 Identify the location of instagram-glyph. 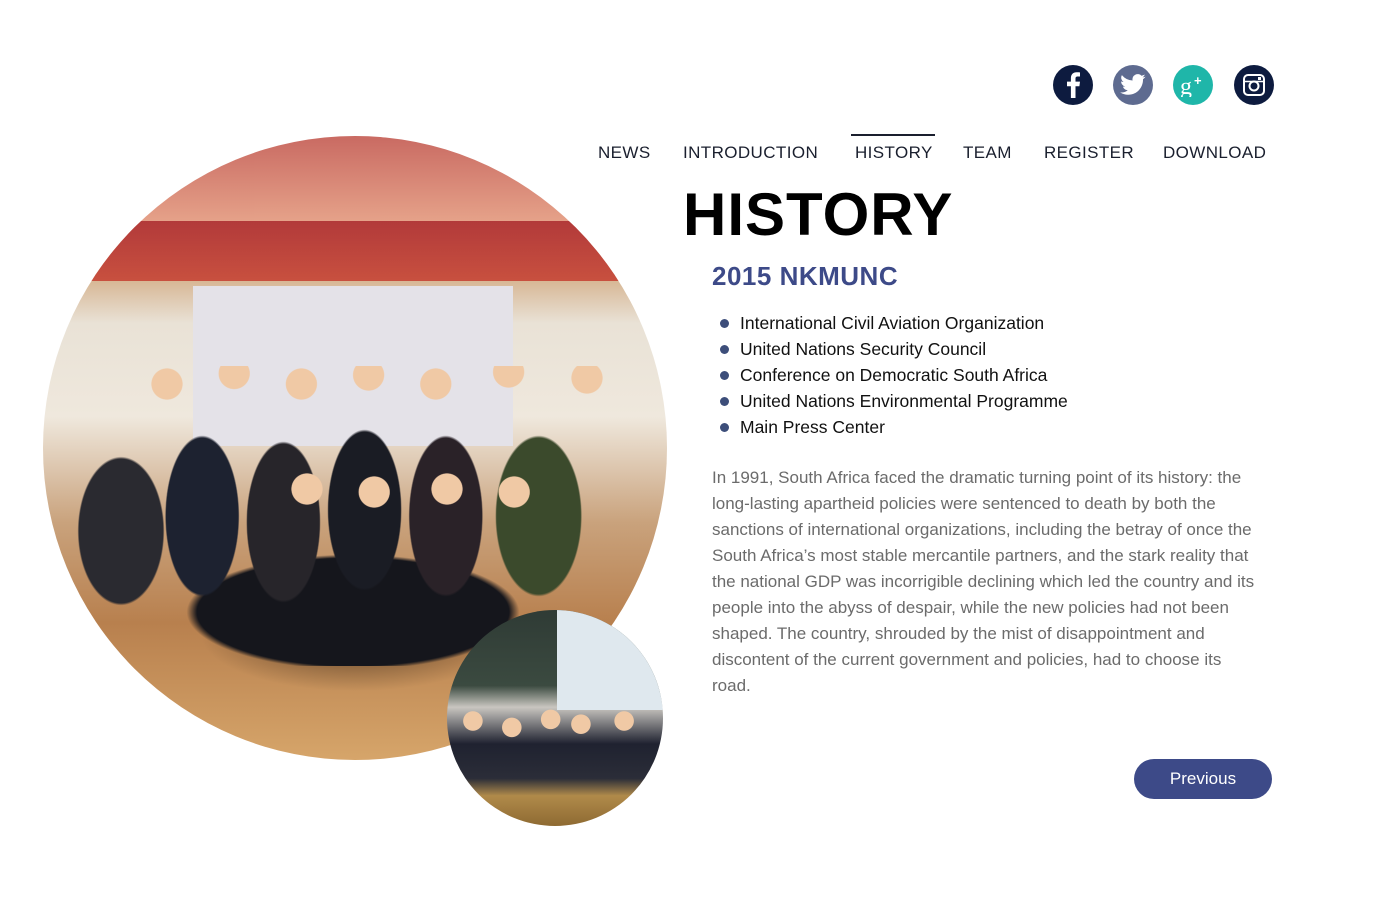
(1254, 85).